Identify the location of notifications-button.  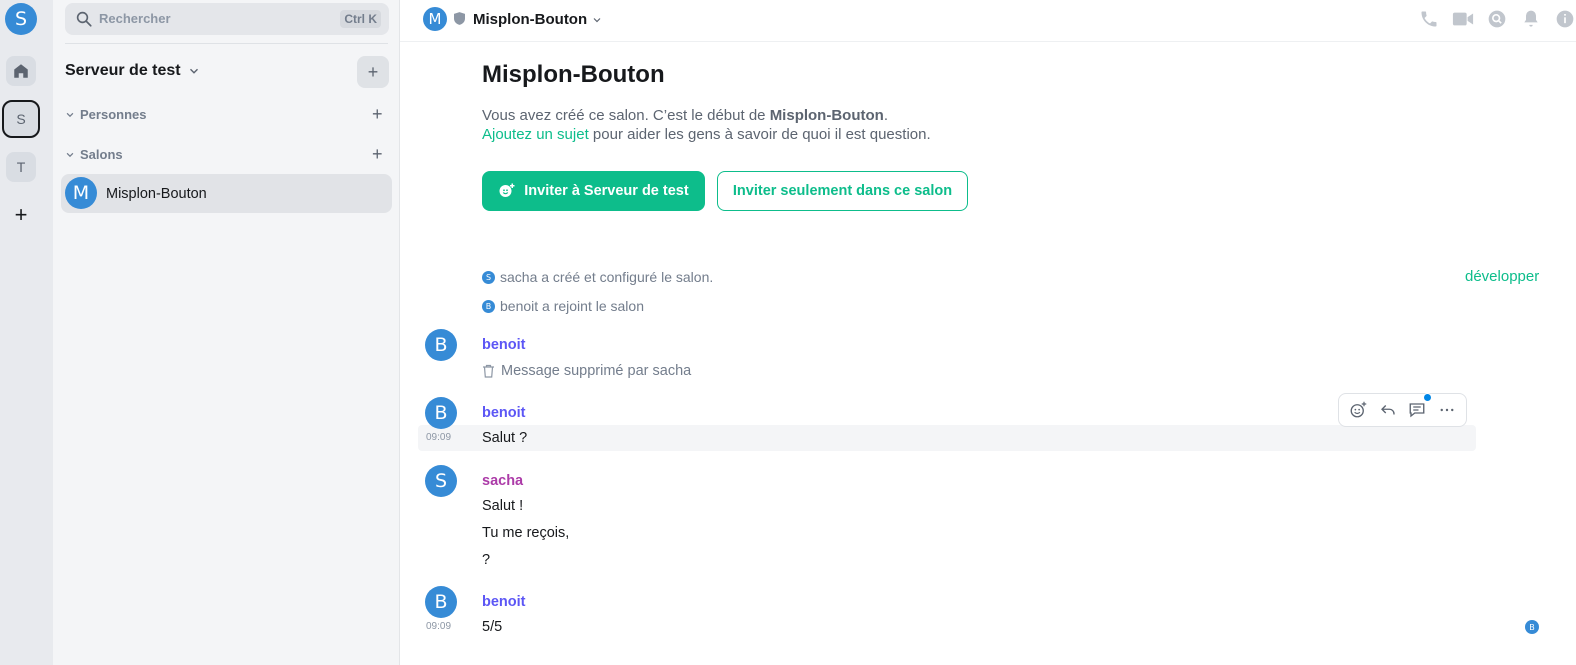
(1531, 19).